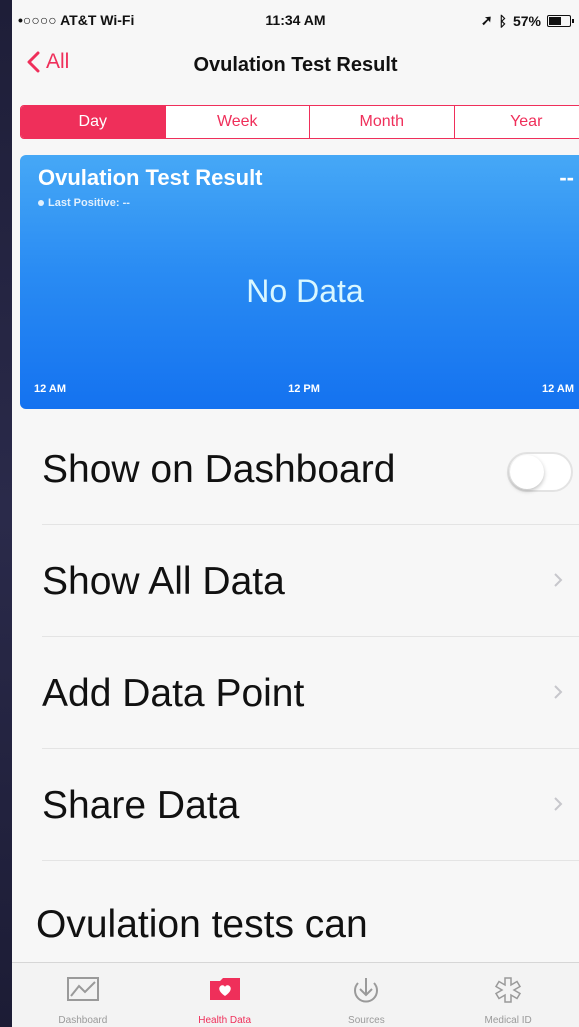 This screenshot has width=579, height=1027. Describe the element at coordinates (310, 804) in the screenshot. I see `share-data-row: Share Data` at that location.